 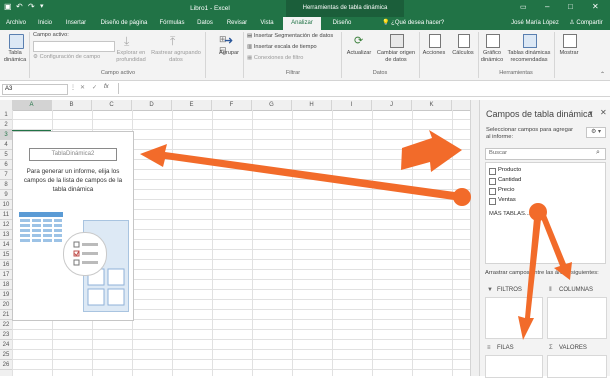 I want to click on arrow-origin-dot, so click(x=462, y=197).